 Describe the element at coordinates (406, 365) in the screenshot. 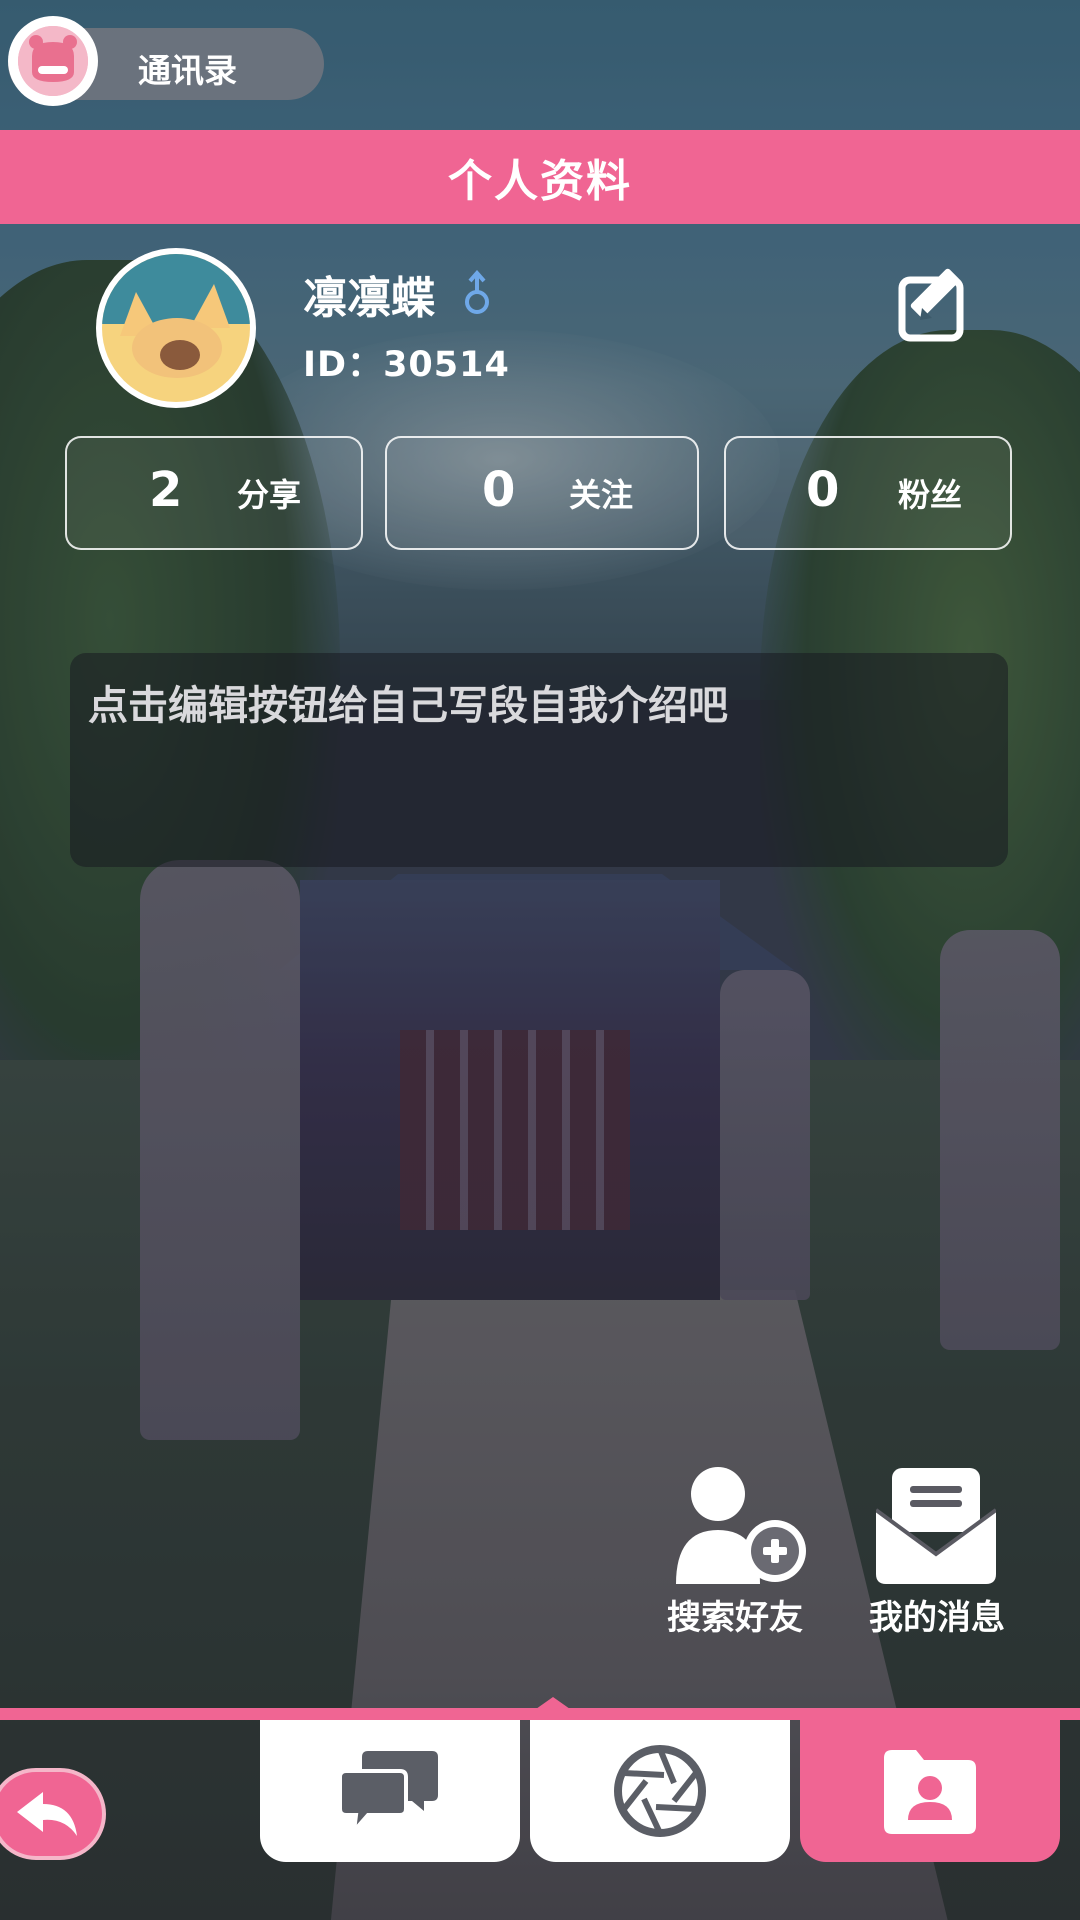

I see `user-id: ID：30514` at that location.